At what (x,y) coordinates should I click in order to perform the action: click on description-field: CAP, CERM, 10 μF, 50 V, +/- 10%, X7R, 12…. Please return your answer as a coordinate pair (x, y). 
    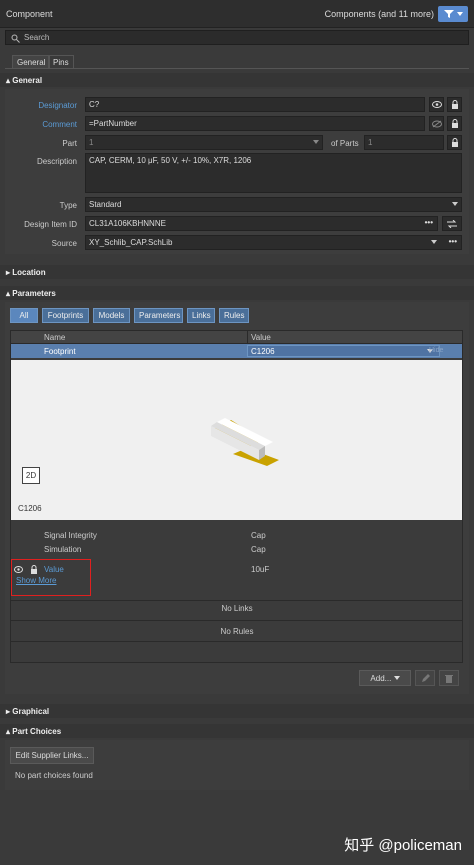
    Looking at the image, I should click on (273, 173).